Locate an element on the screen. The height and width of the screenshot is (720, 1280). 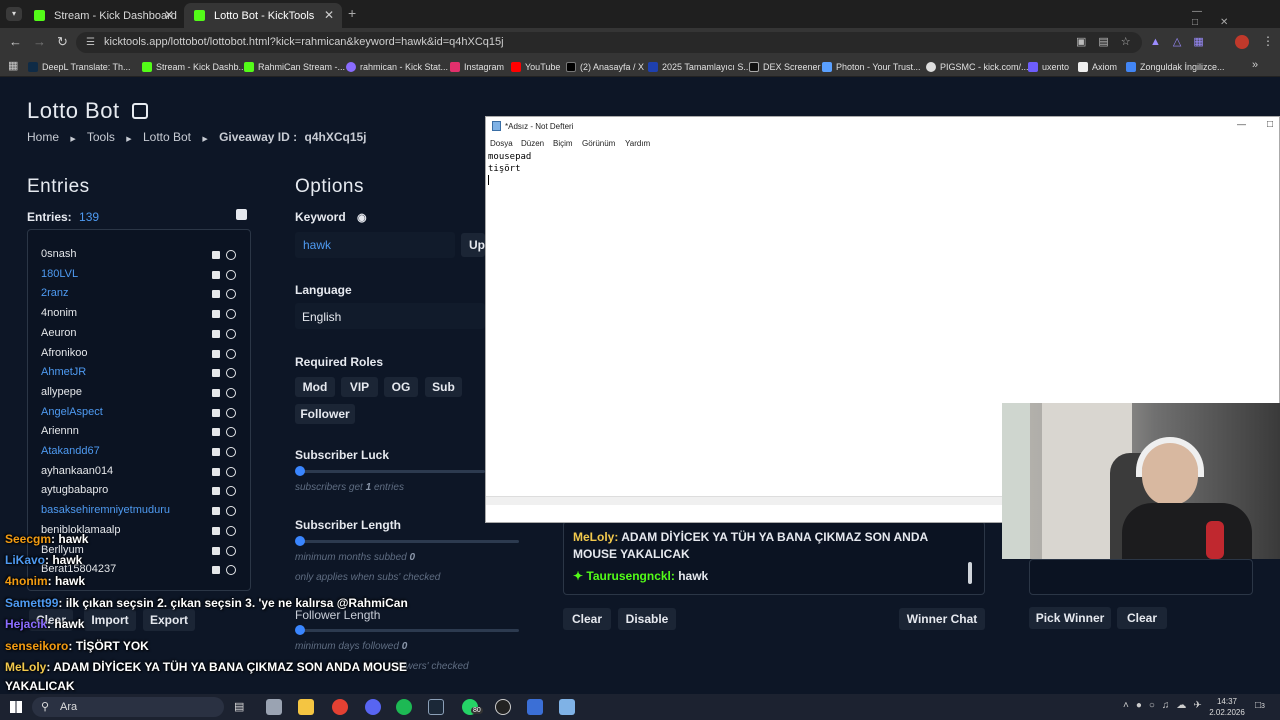
chat-scrollbar is located at coordinates (970, 573).